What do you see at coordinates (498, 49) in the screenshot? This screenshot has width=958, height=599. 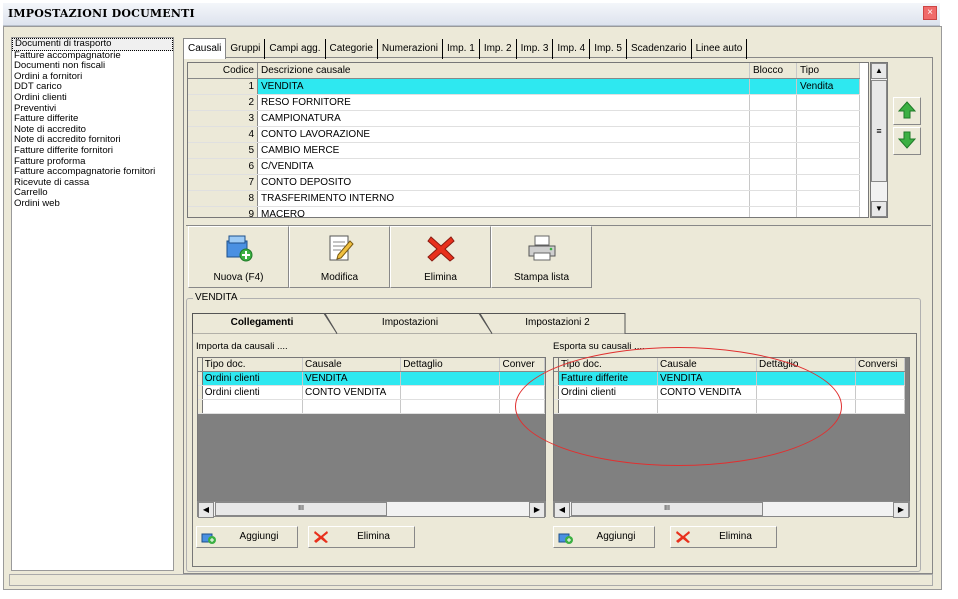 I see `tab-imp-2: Imp. 2` at bounding box center [498, 49].